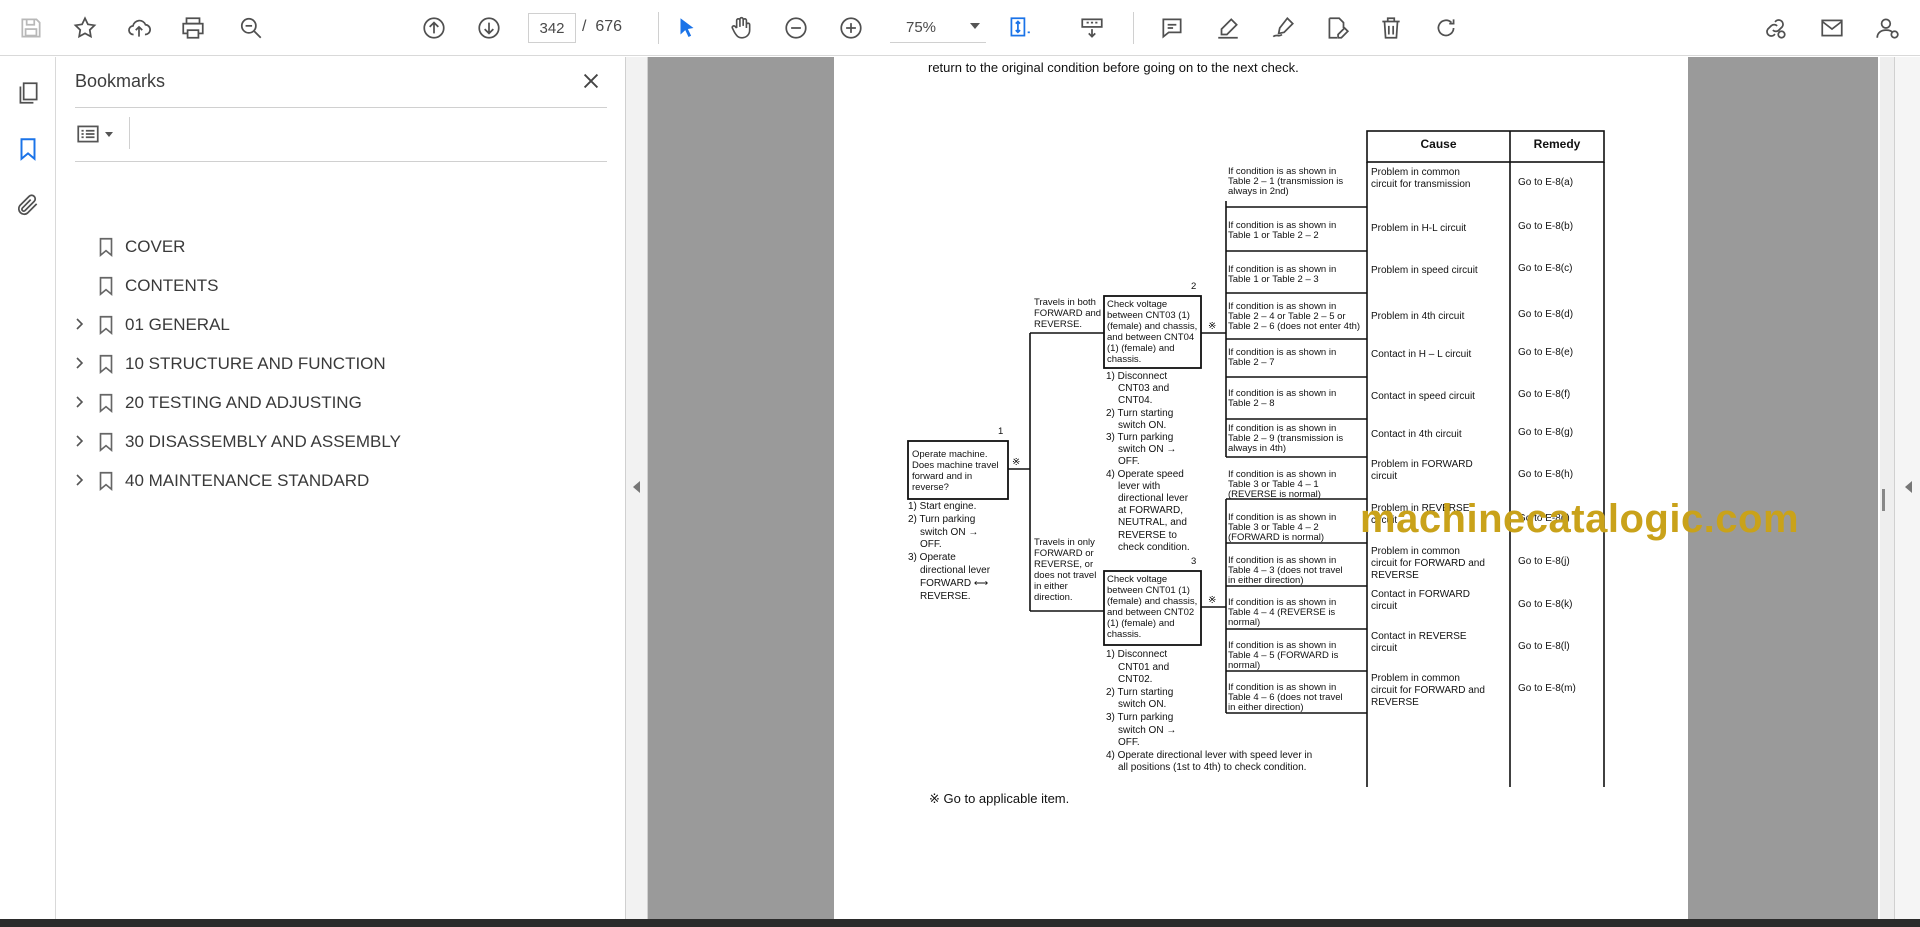  What do you see at coordinates (1135, 680) in the screenshot?
I see `step3-instruction: CNT02.` at bounding box center [1135, 680].